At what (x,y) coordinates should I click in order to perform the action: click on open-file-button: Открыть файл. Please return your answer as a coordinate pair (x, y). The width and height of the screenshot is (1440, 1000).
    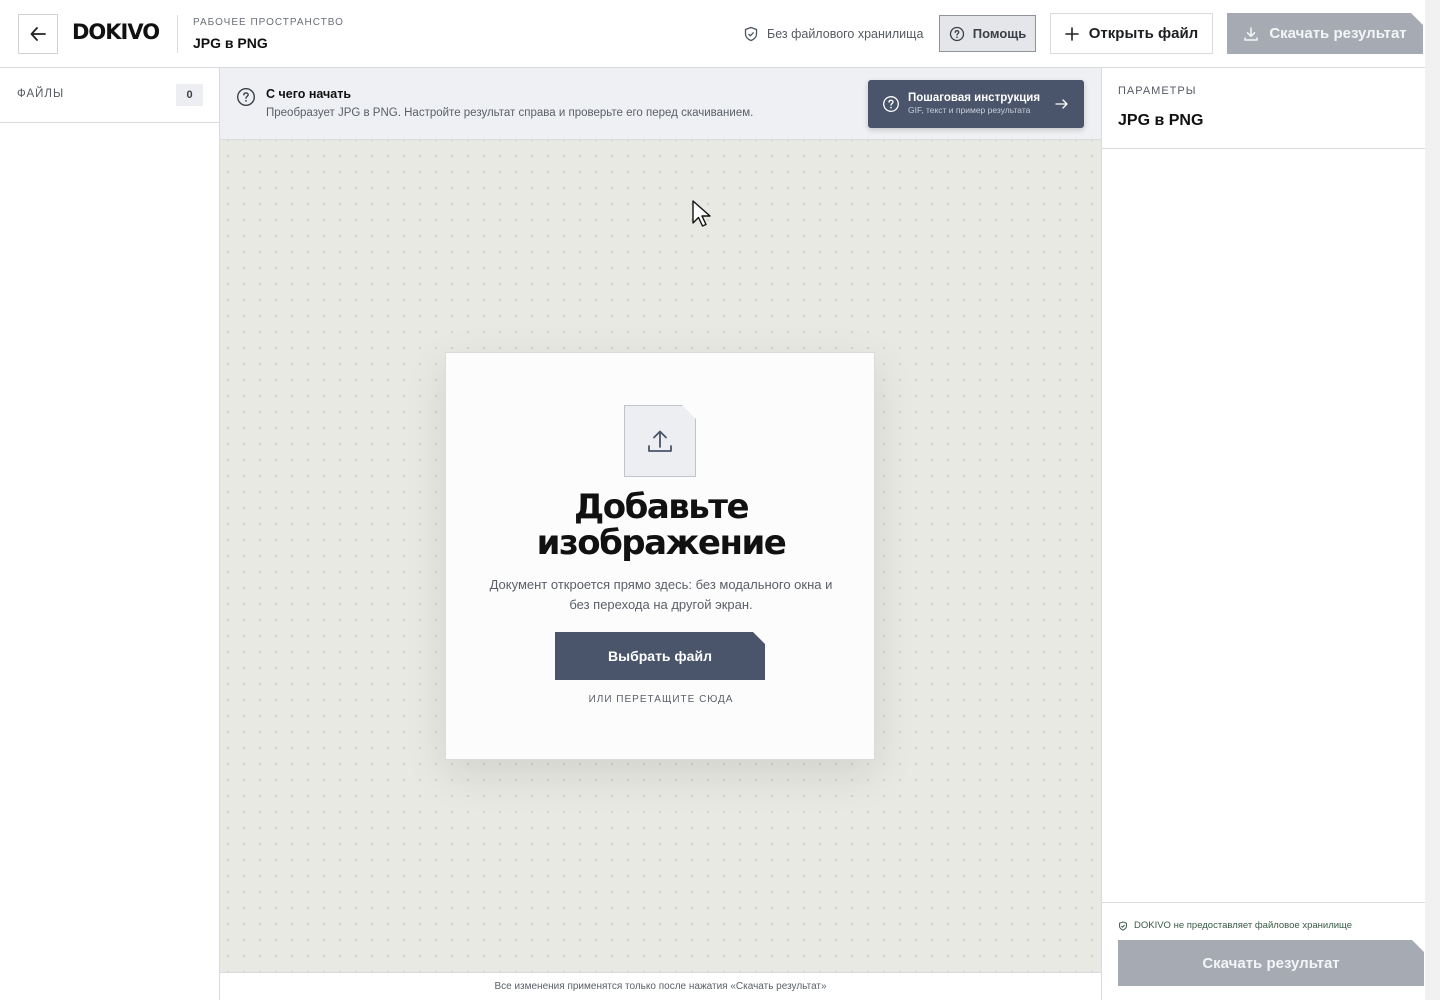
    Looking at the image, I should click on (1131, 33).